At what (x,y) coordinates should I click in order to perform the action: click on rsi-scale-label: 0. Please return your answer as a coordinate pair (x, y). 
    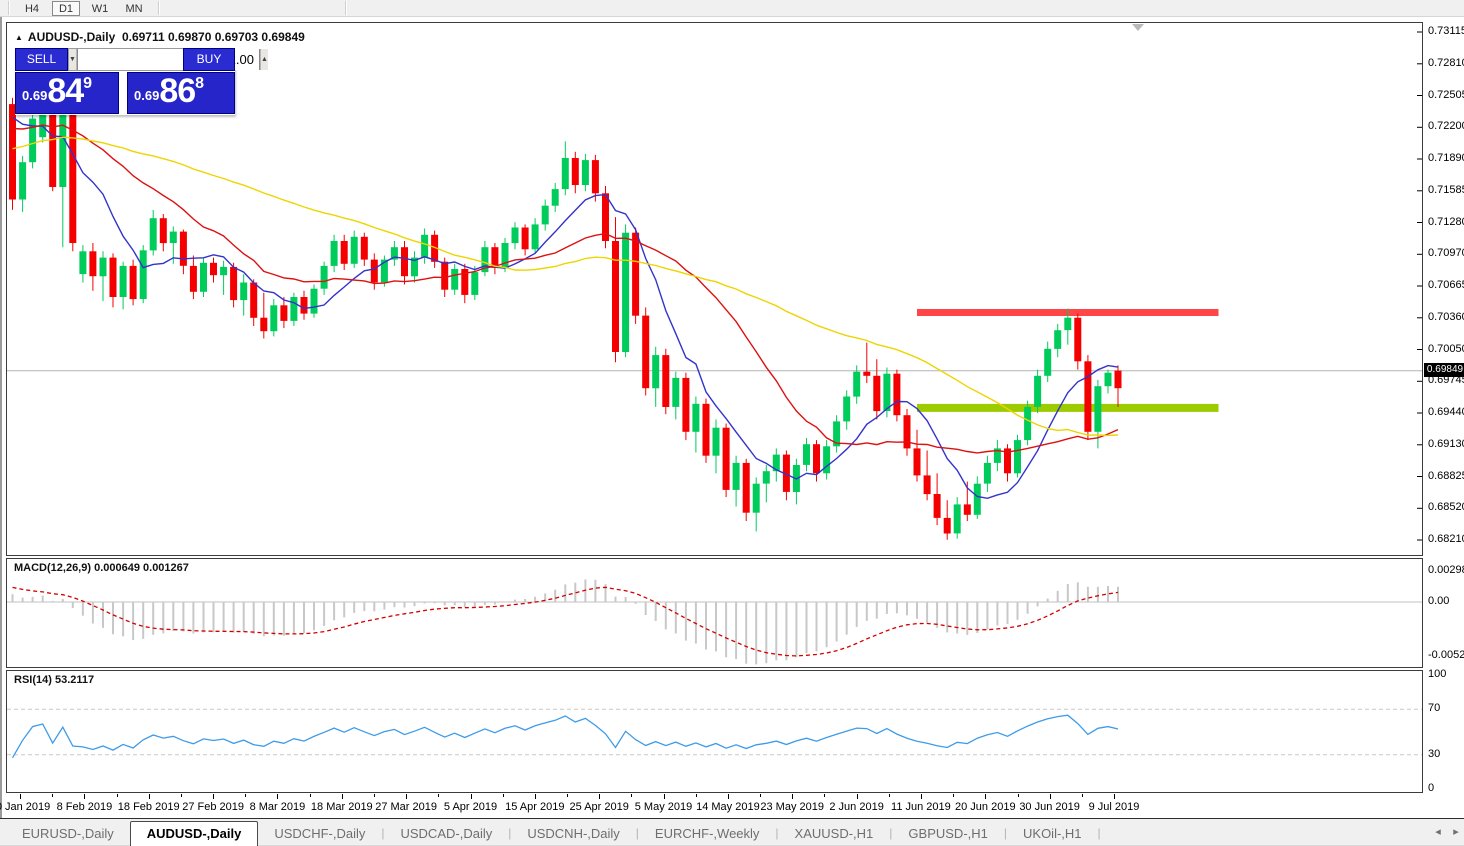
    Looking at the image, I should click on (1431, 788).